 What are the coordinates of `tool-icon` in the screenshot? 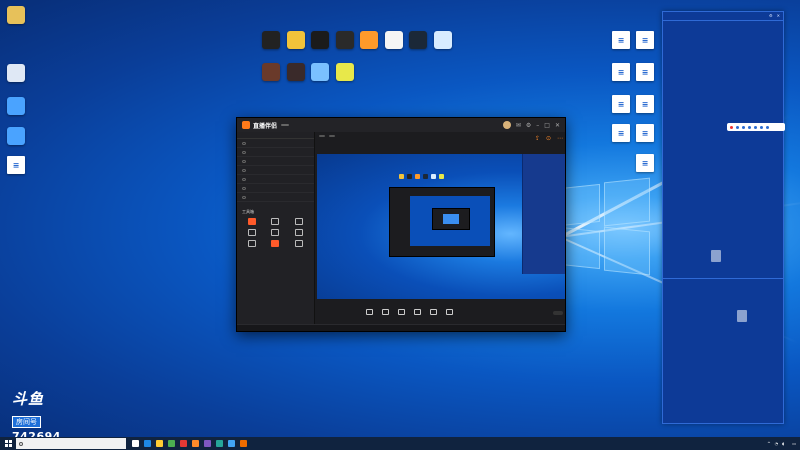 It's located at (275, 232).